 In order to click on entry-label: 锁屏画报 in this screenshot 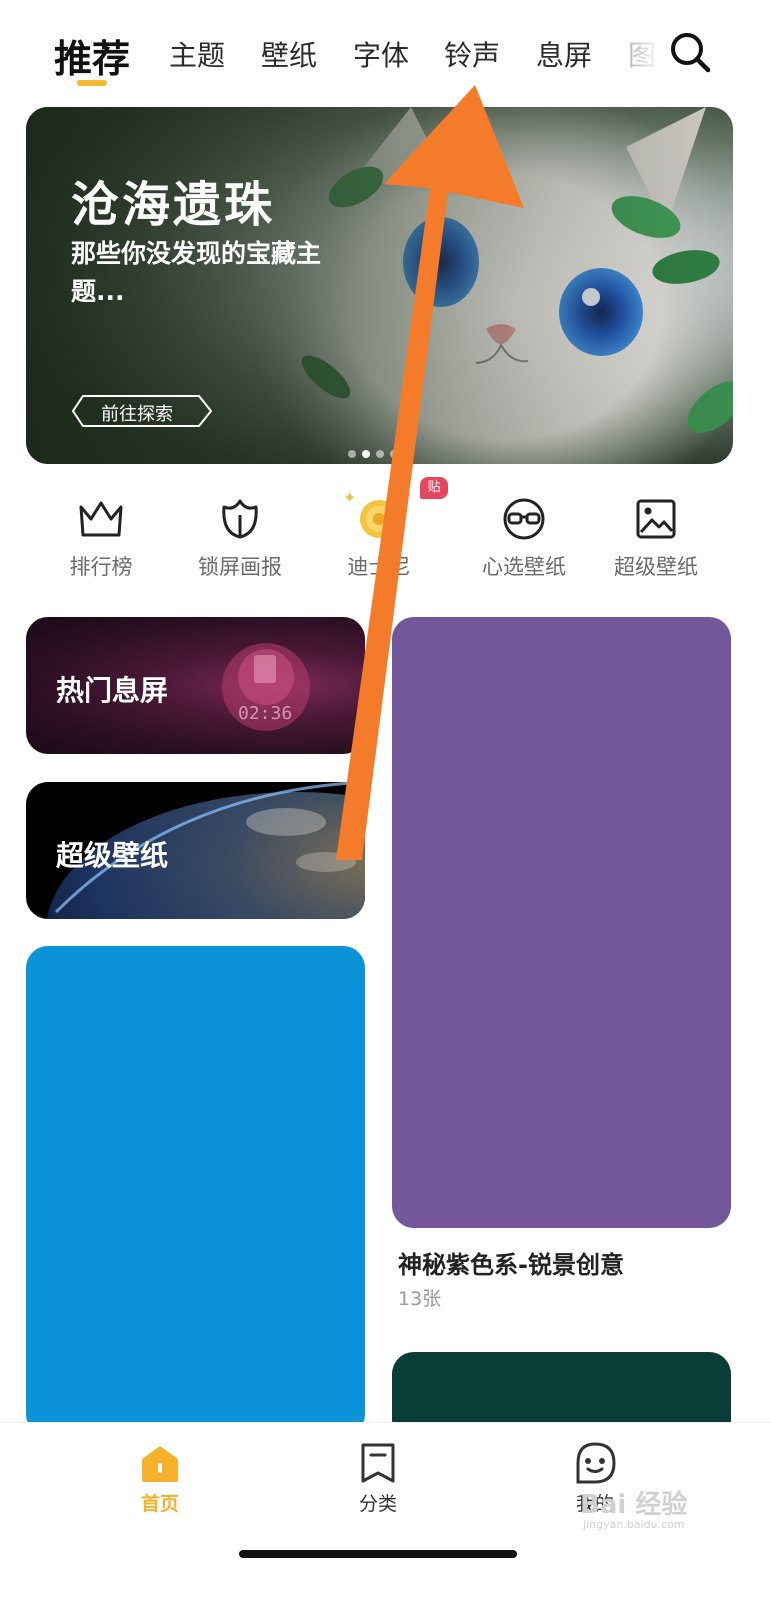, I will do `click(240, 567)`.